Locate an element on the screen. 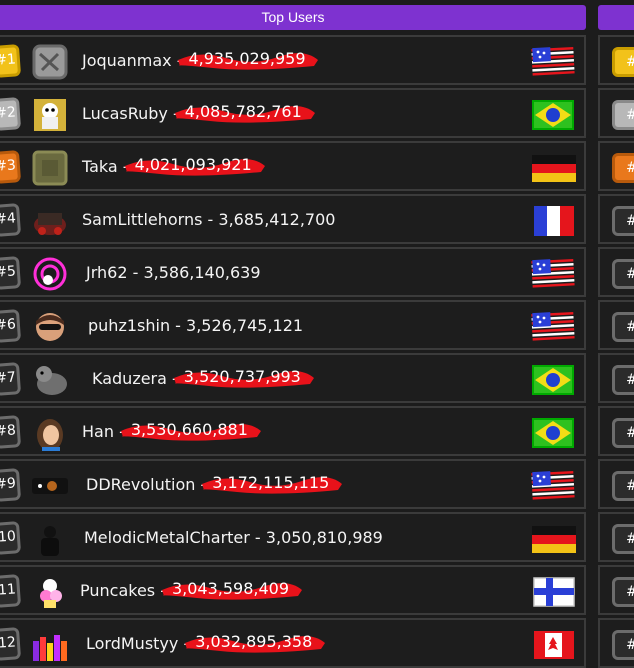 Image resolution: width=634 pixels, height=668 pixels. user-entry-label: MelodicMetalCharter - 3,050,810,989 is located at coordinates (233, 537).